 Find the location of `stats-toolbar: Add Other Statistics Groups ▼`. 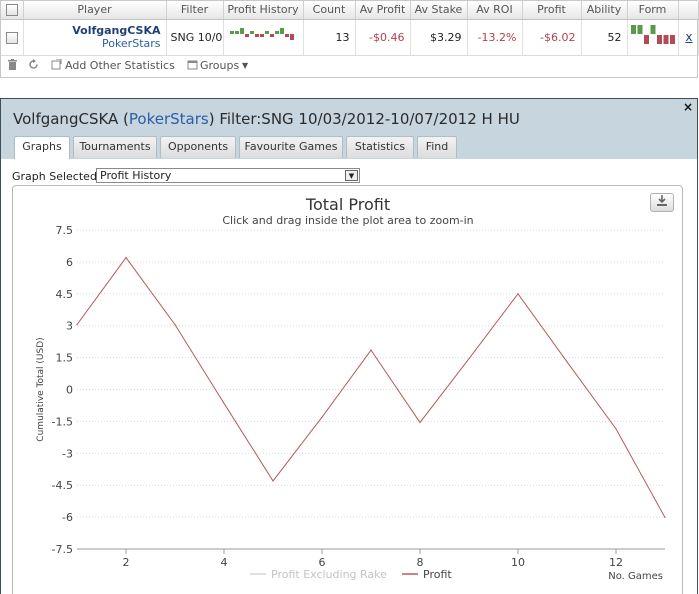

stats-toolbar: Add Other Statistics Groups ▼ is located at coordinates (349, 65).